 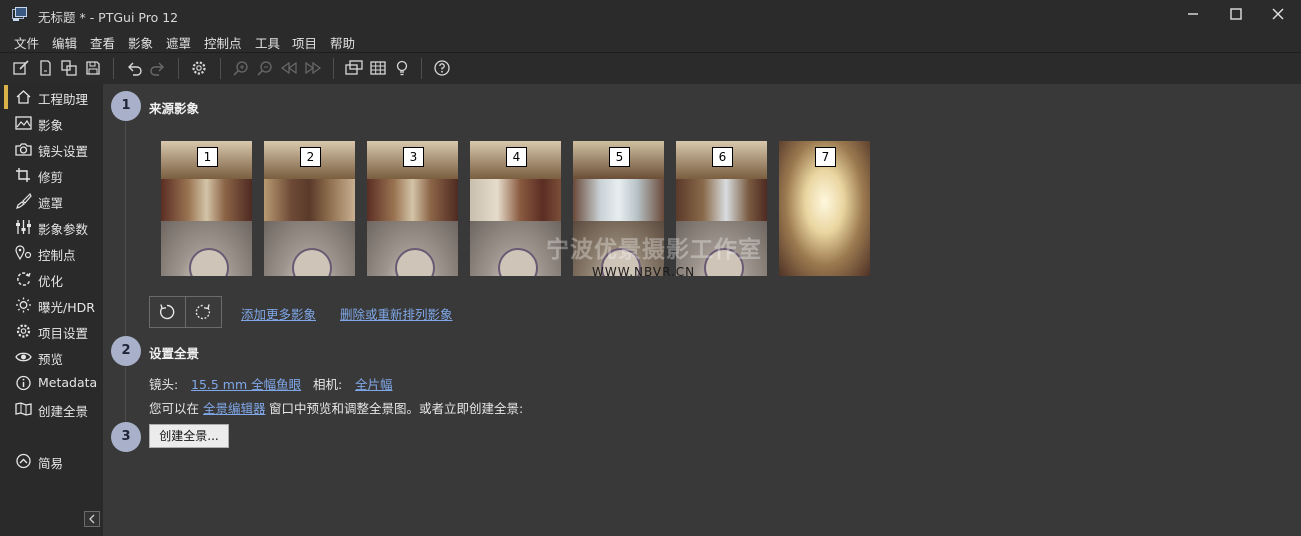 I want to click on map-icon, so click(x=23, y=409).